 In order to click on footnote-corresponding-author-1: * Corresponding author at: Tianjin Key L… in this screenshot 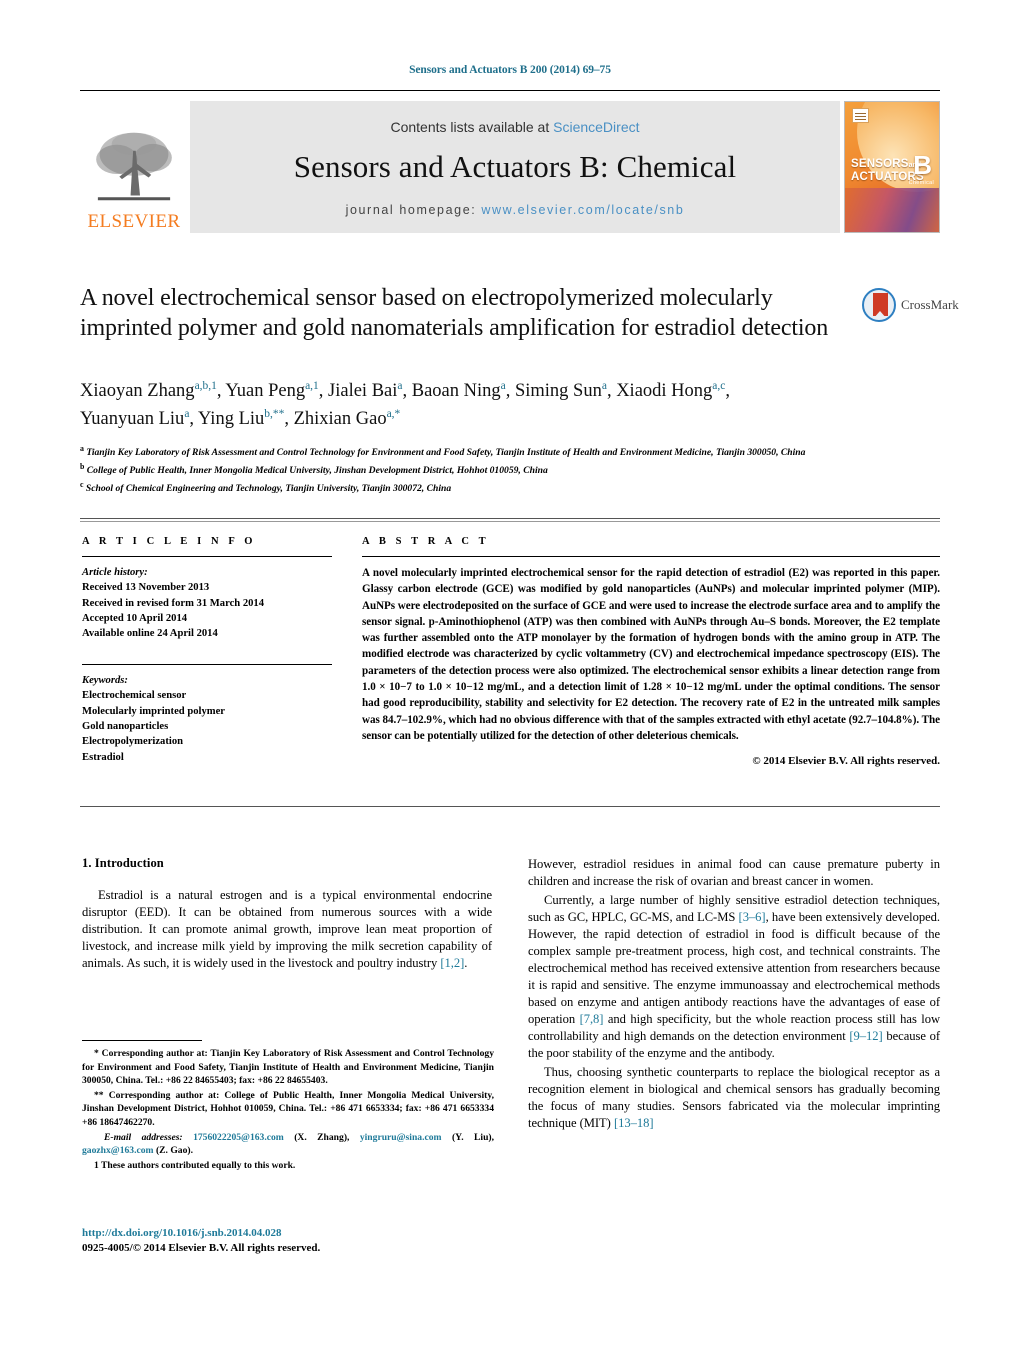, I will do `click(288, 1067)`.